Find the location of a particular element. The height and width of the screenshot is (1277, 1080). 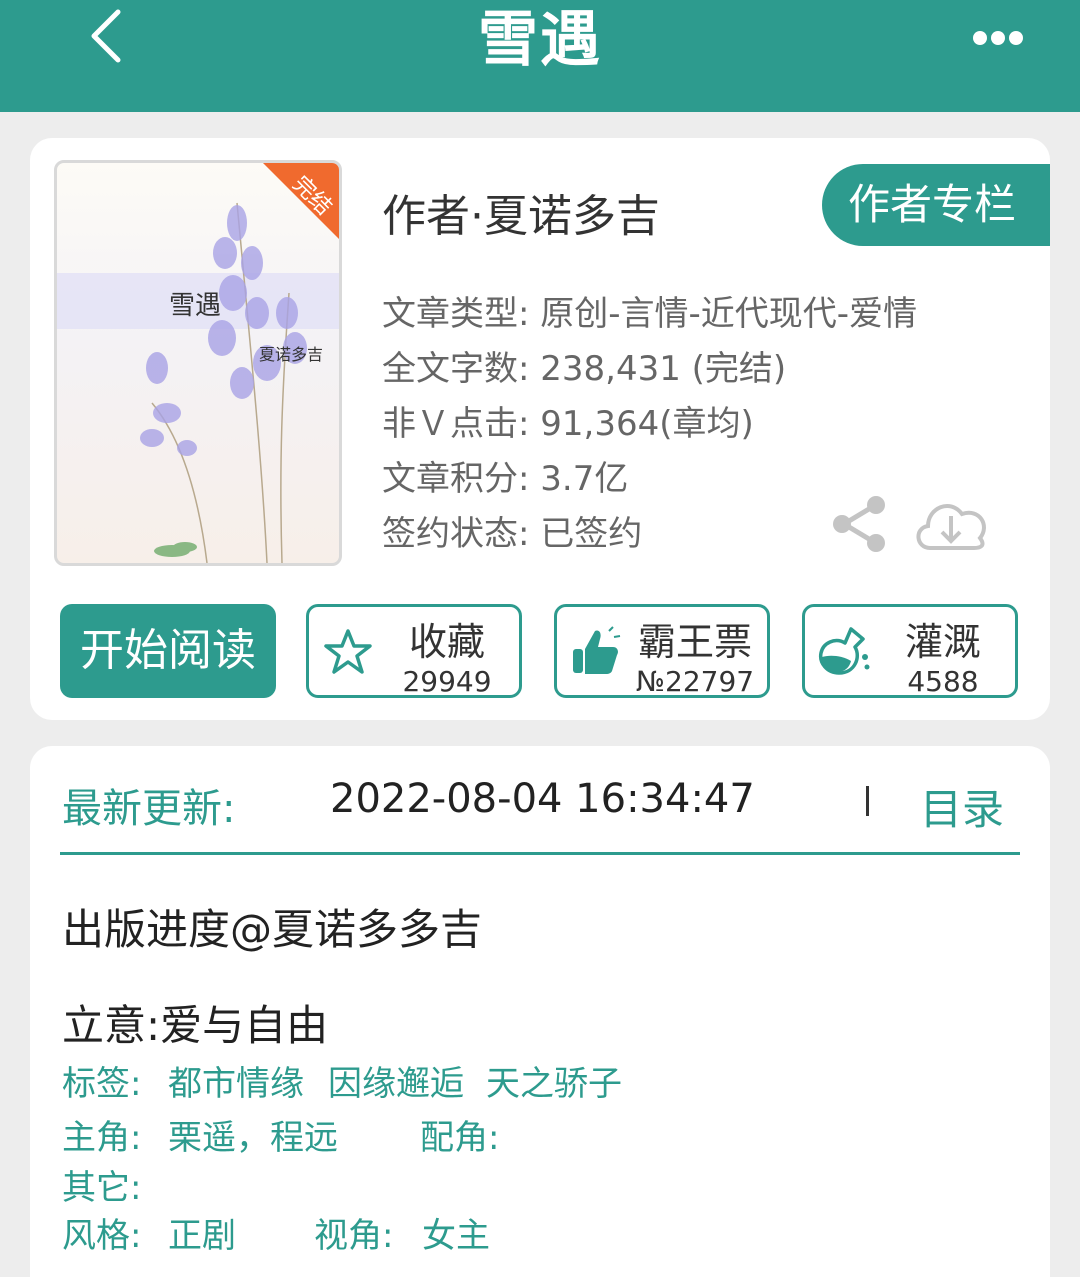

info-sign-status: 签约状态: 已签约 is located at coordinates (512, 534).